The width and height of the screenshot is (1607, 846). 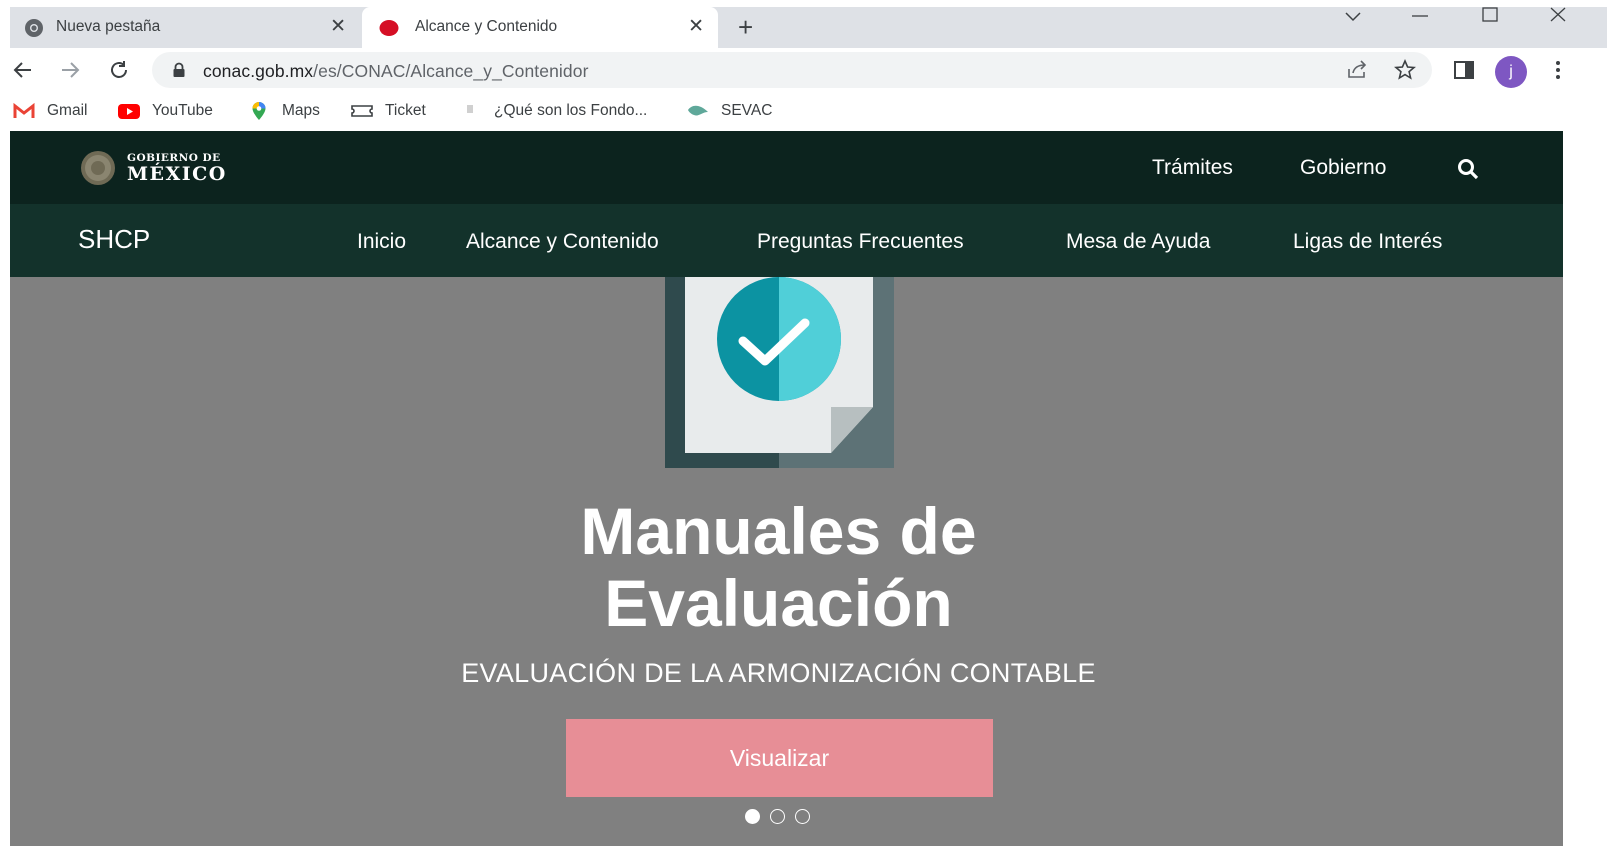 What do you see at coordinates (786, 167) in the screenshot?
I see `gobierno-header: GOBIERNO DE MÉXICO Trámites Gobierno` at bounding box center [786, 167].